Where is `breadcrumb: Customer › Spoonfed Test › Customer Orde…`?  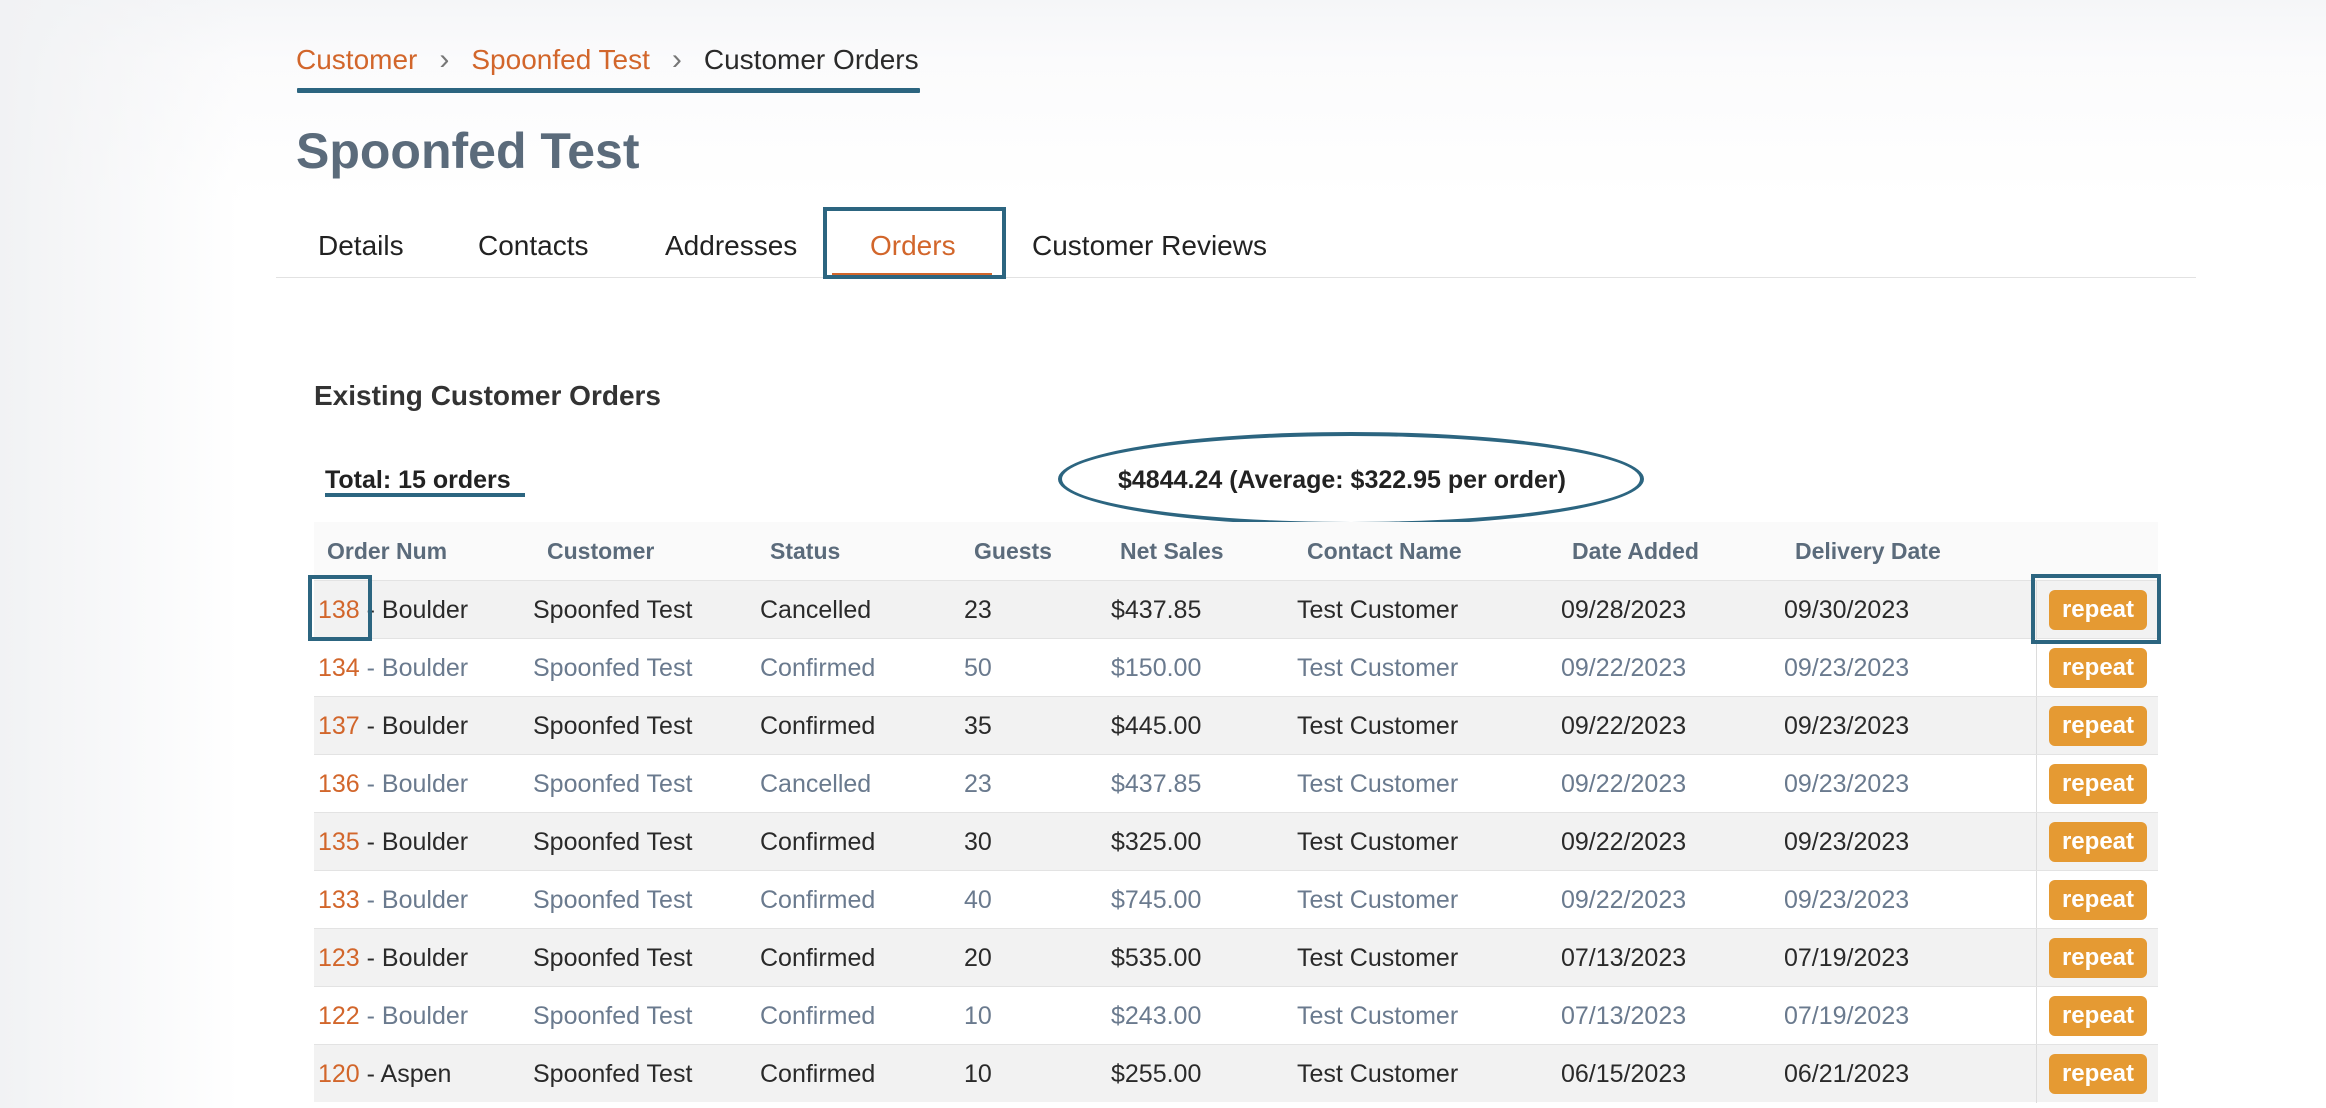
breadcrumb: Customer › Spoonfed Test › Customer Orde… is located at coordinates (607, 60).